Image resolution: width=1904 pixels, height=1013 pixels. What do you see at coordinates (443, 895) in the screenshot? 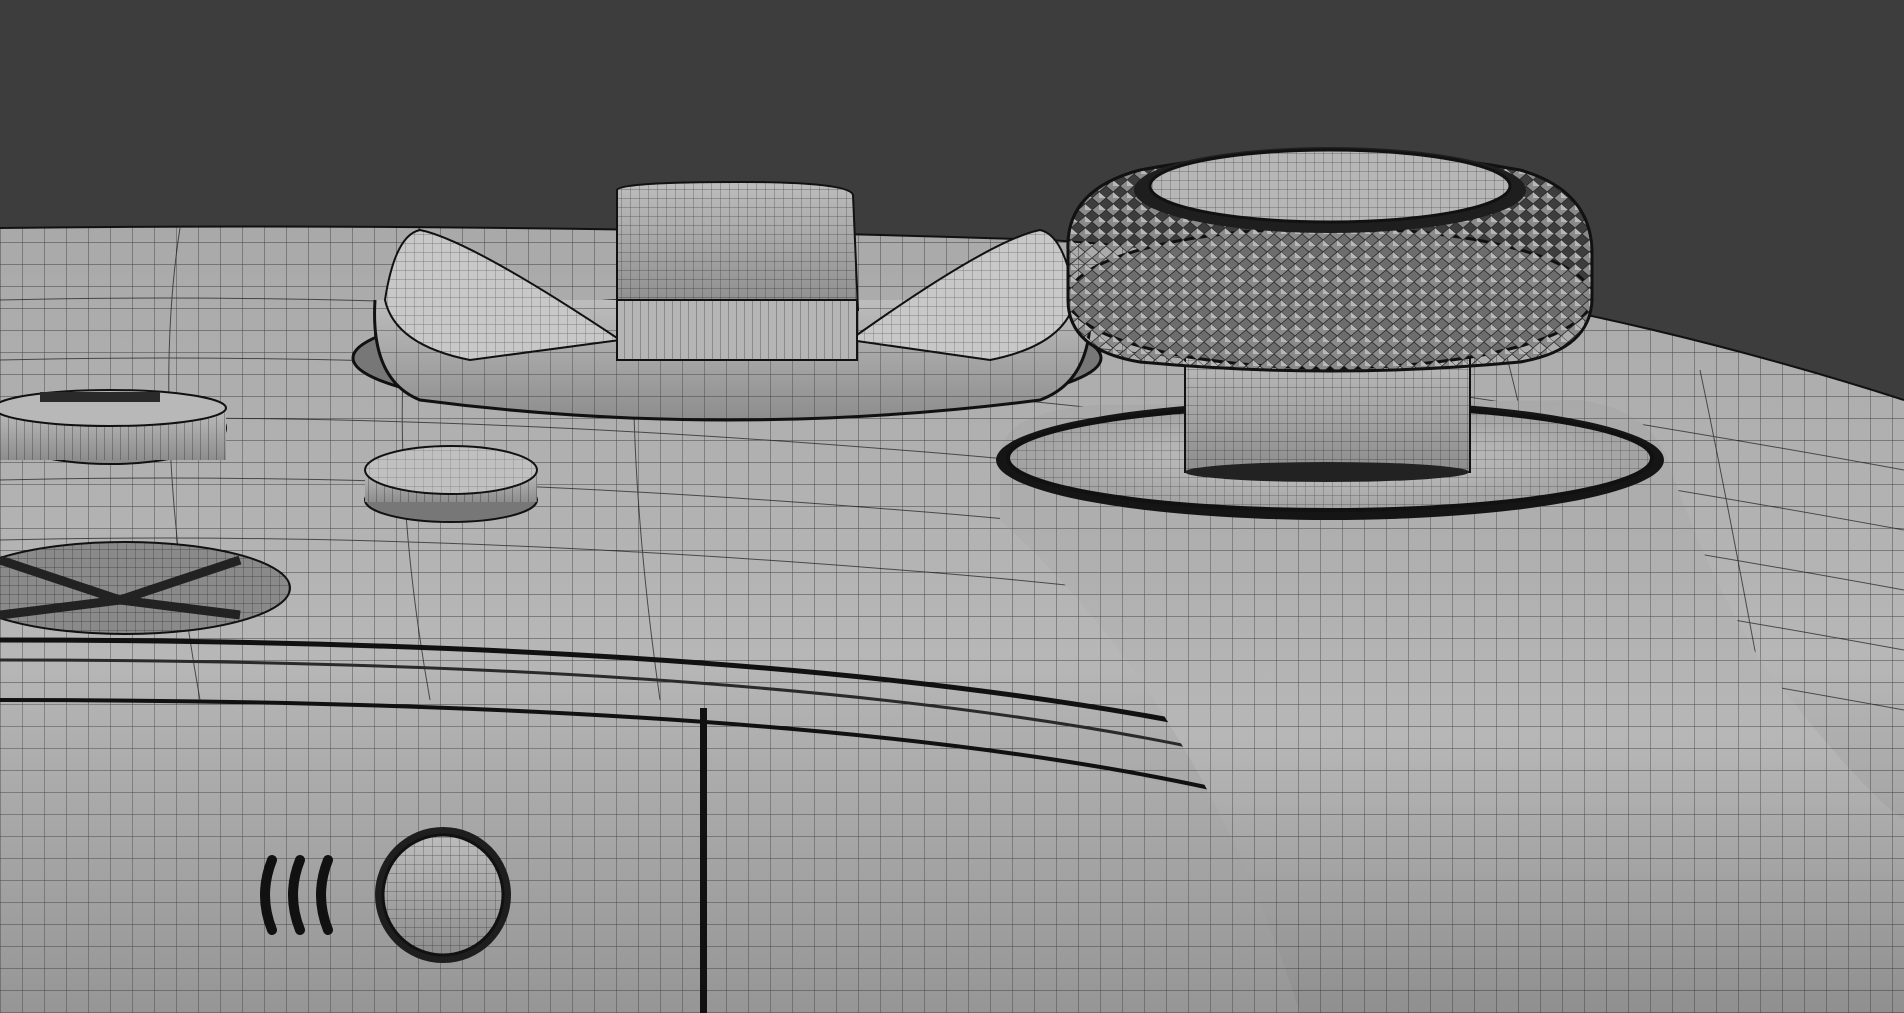
I see `share-button` at bounding box center [443, 895].